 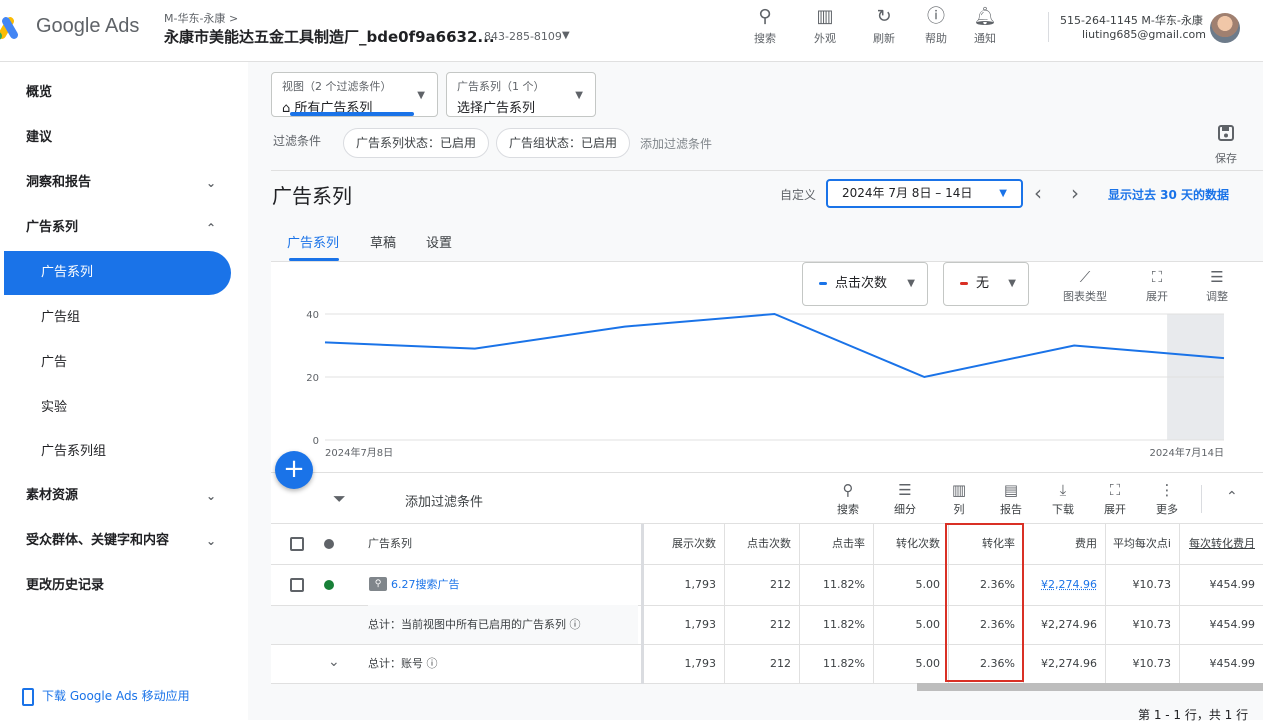 I want to click on google-ads-logo-icon, so click(x=10, y=28).